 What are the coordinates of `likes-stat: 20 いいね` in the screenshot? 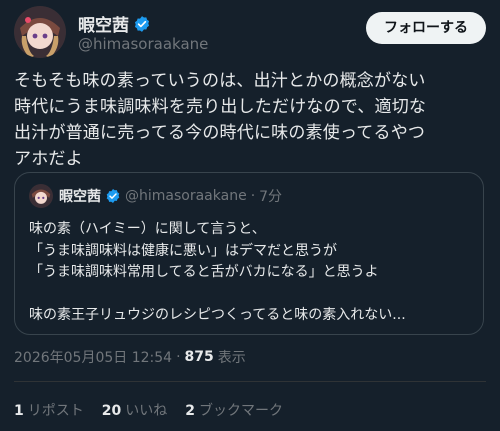 It's located at (134, 410).